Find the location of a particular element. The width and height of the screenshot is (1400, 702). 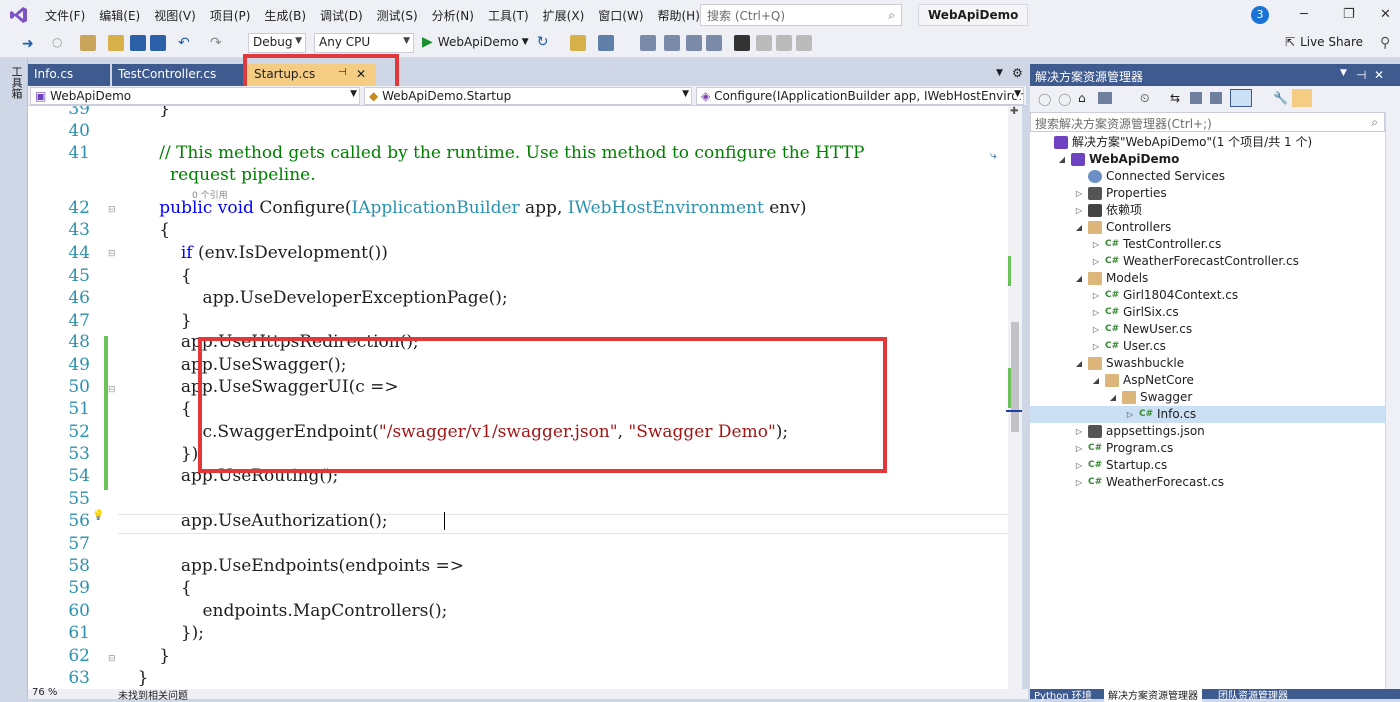

refresh-icon: ↻ is located at coordinates (543, 42).